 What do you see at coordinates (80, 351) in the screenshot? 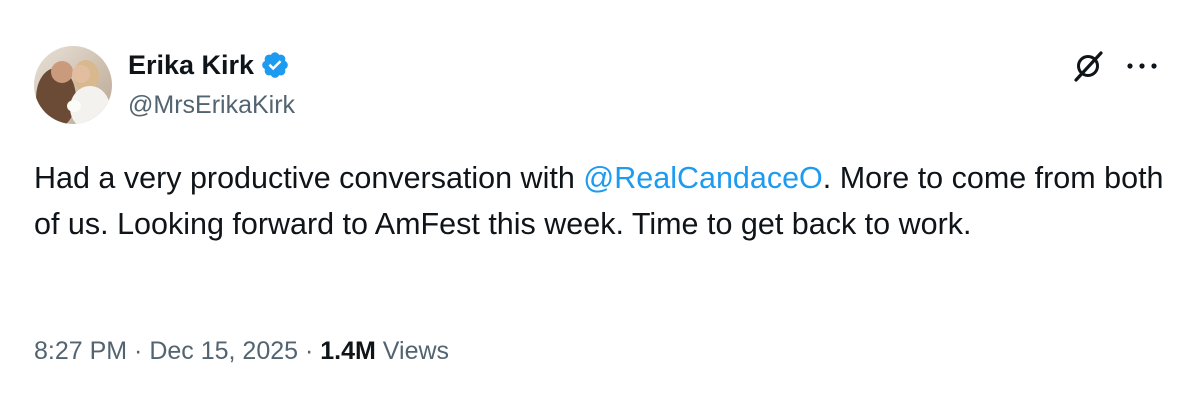
I see `tweet-time: 8:27 PM` at bounding box center [80, 351].